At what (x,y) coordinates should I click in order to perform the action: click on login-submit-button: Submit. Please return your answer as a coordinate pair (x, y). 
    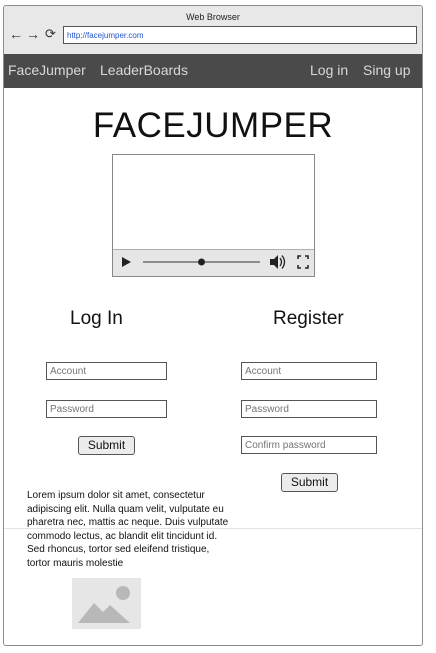
    Looking at the image, I should click on (106, 445).